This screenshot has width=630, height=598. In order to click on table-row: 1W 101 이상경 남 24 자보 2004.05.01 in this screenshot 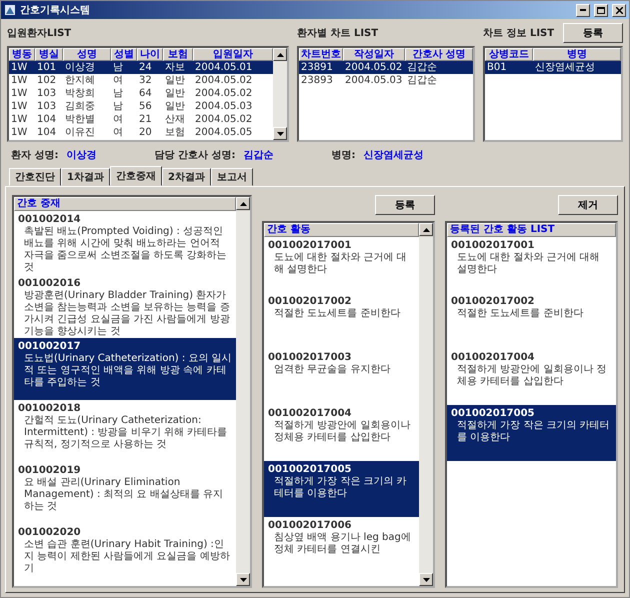, I will do `click(141, 67)`.